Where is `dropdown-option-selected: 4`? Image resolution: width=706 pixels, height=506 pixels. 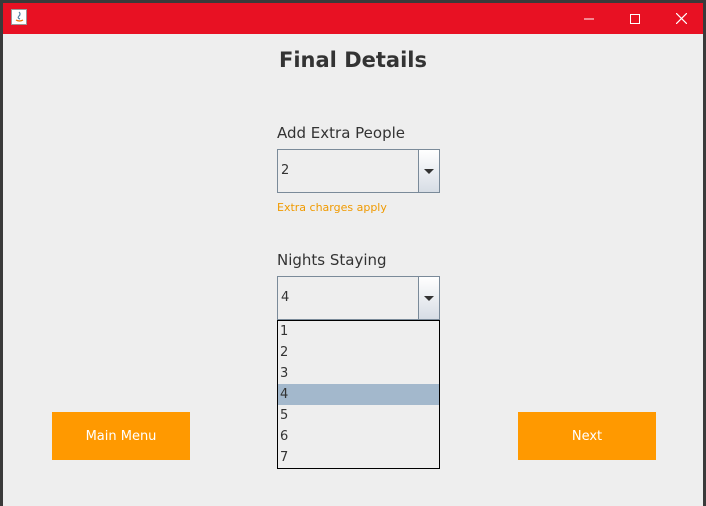 dropdown-option-selected: 4 is located at coordinates (358, 394).